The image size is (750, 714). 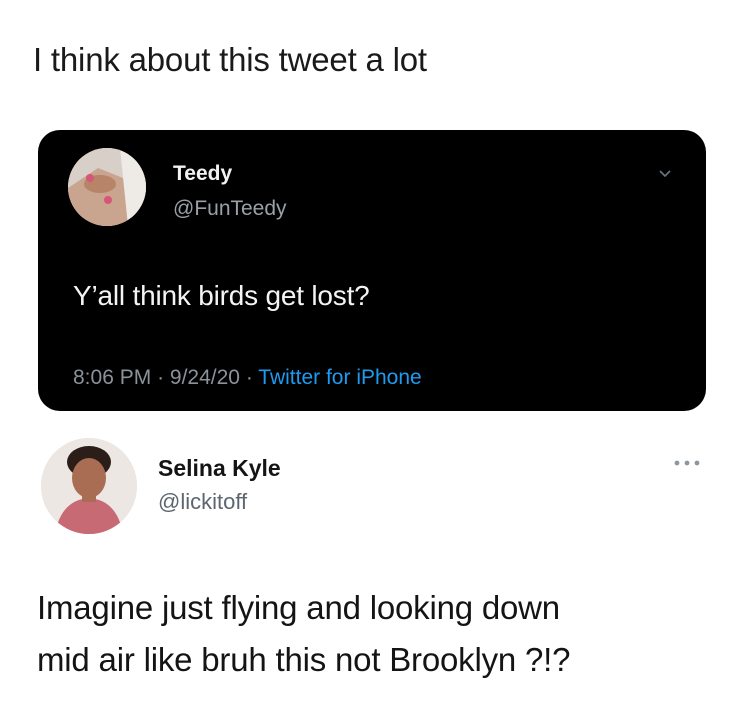 I want to click on reply-avatar-image, so click(x=89, y=486).